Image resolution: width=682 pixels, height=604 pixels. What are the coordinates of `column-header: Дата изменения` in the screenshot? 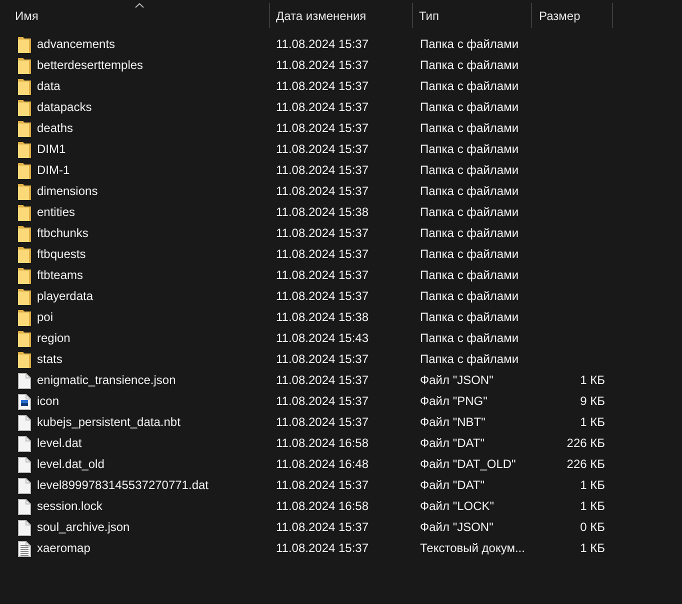 It's located at (341, 15).